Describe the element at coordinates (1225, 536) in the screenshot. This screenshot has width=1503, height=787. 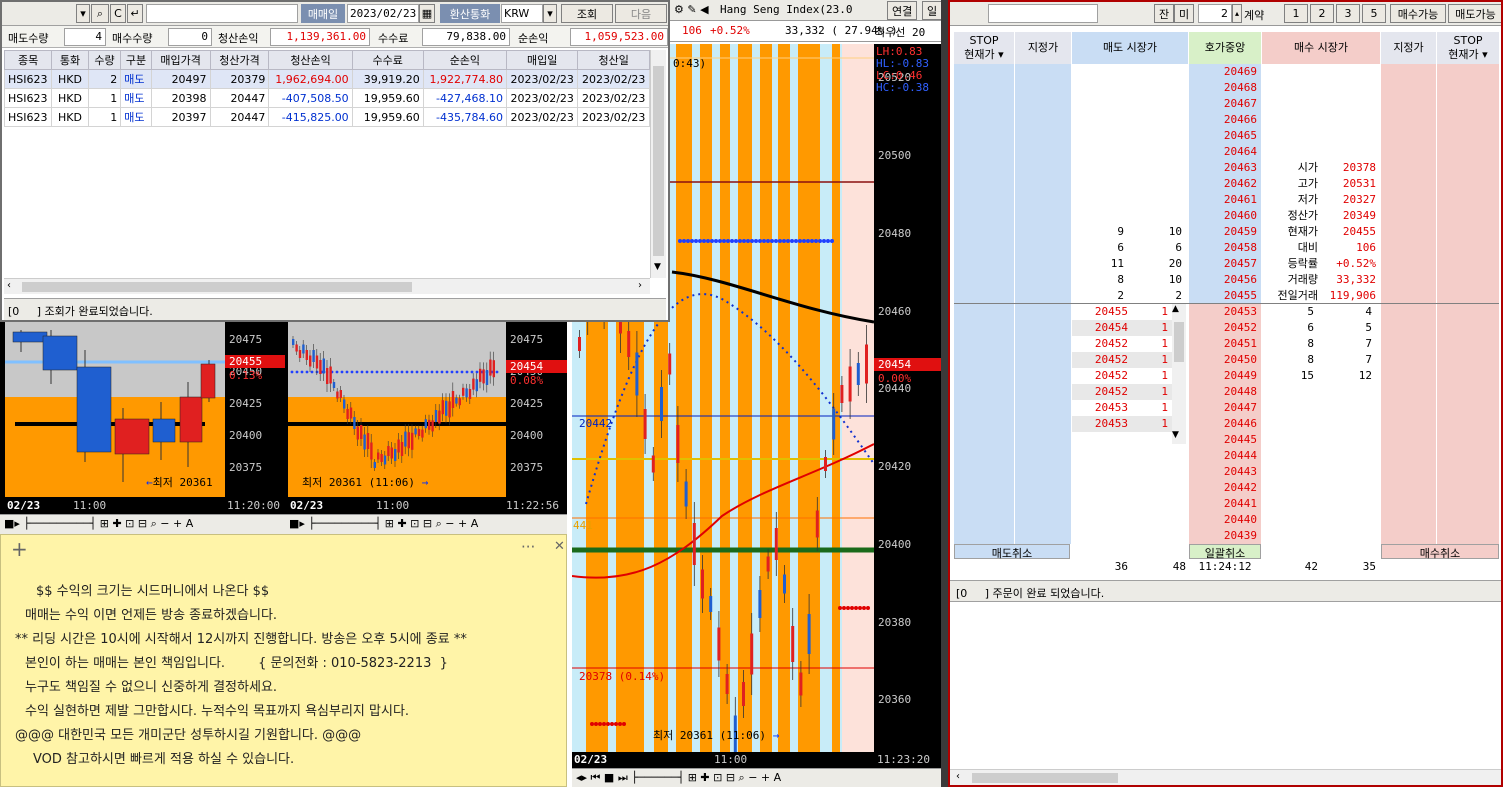
I see `ob-row: 20439` at that location.